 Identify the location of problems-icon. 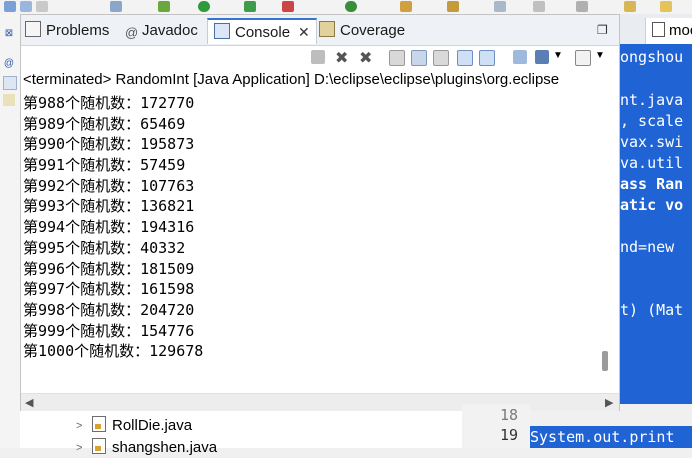
(33, 29).